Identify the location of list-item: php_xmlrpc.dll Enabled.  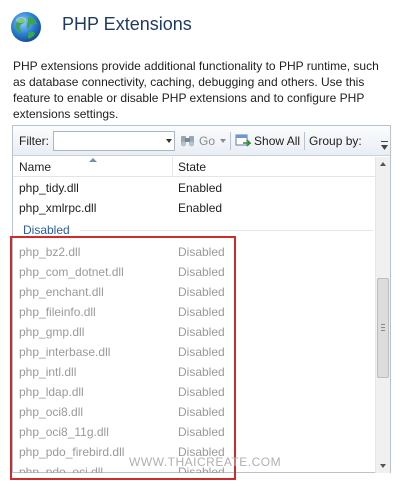
(194, 208).